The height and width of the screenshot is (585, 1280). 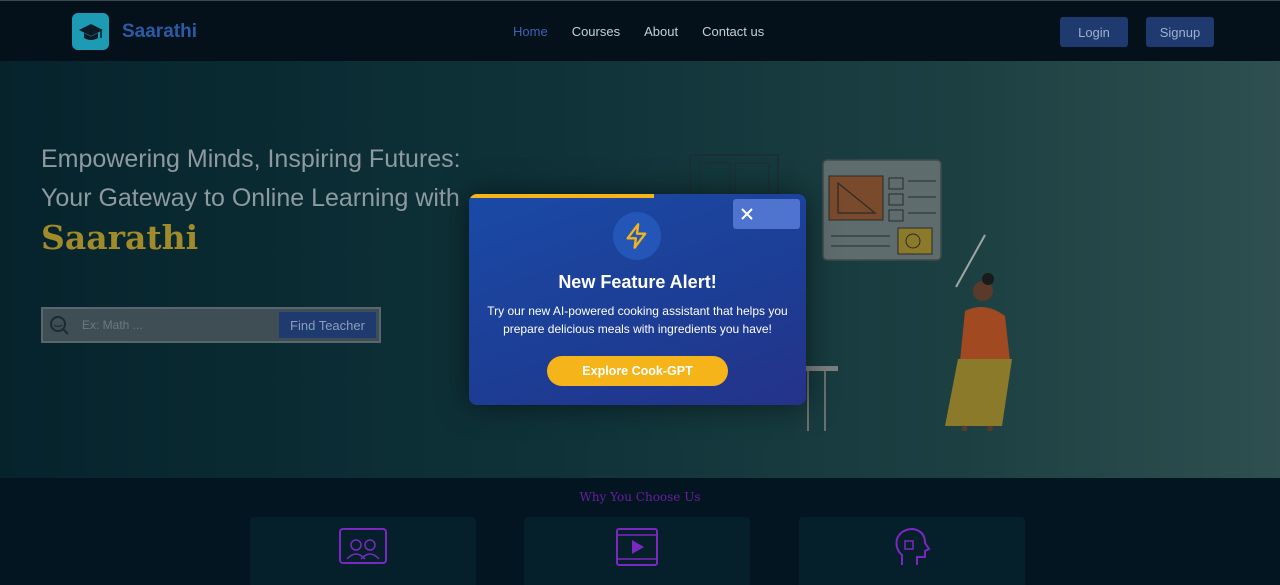 I want to click on video-call-icon, so click(x=363, y=546).